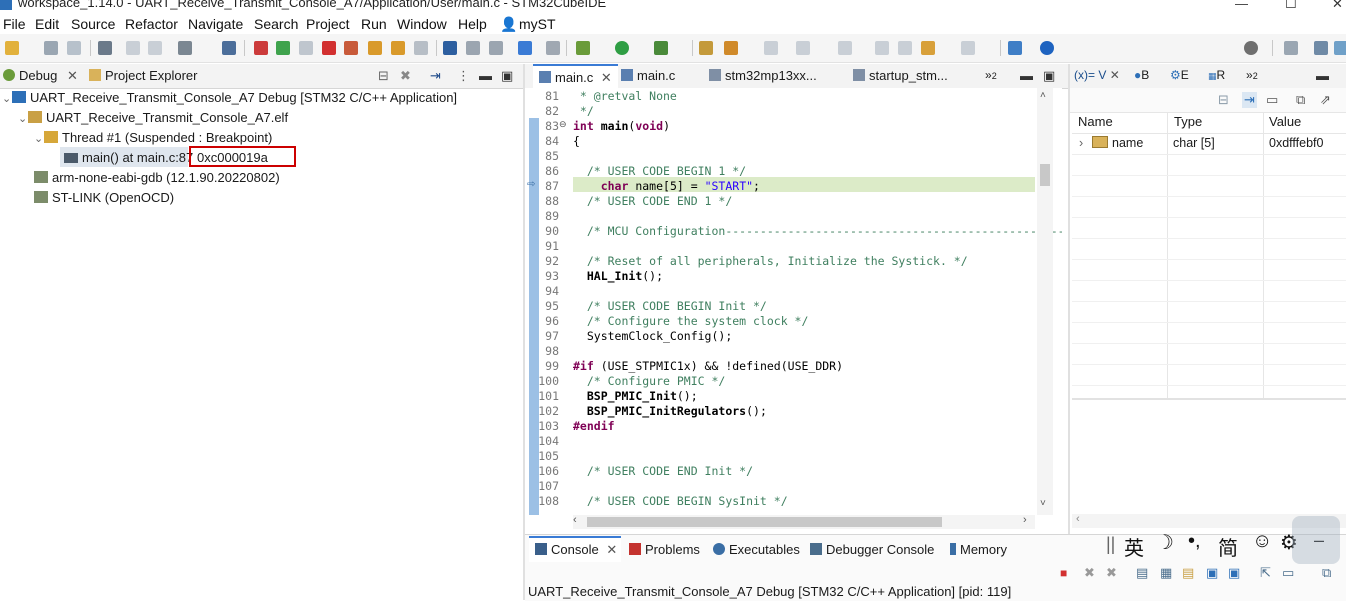 The height and width of the screenshot is (601, 1346). What do you see at coordinates (1166, 573) in the screenshot?
I see `scroll-lock-icon: ▦` at bounding box center [1166, 573].